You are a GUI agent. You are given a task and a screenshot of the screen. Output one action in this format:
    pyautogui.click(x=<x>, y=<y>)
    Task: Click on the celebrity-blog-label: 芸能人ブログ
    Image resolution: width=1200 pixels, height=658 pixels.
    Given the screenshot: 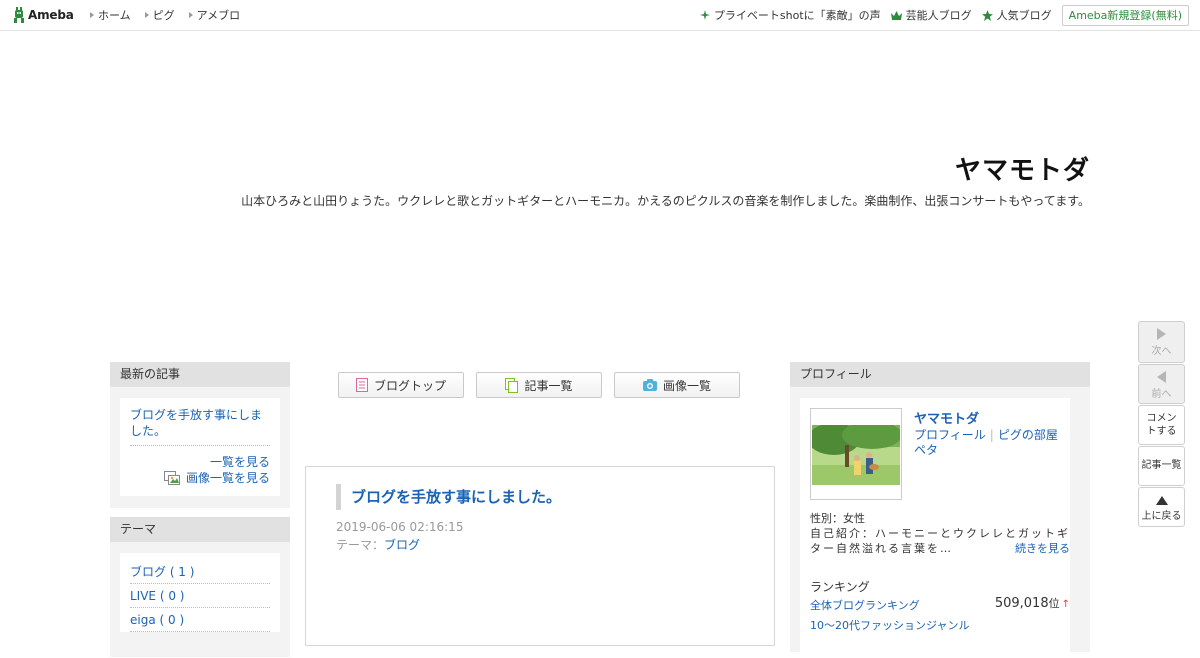 What is the action you would take?
    pyautogui.click(x=938, y=15)
    